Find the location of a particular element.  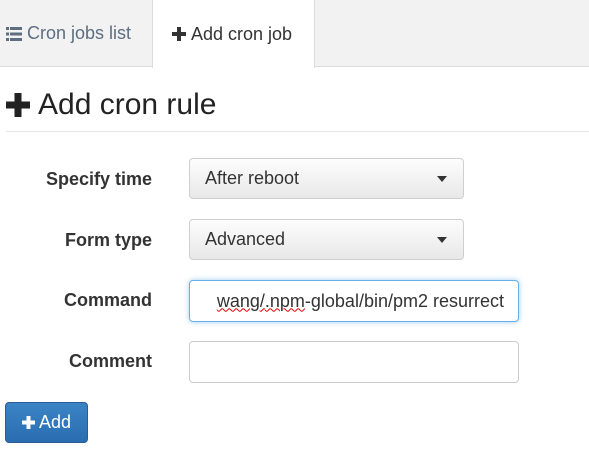

comment-label: Comment is located at coordinates (110, 361).